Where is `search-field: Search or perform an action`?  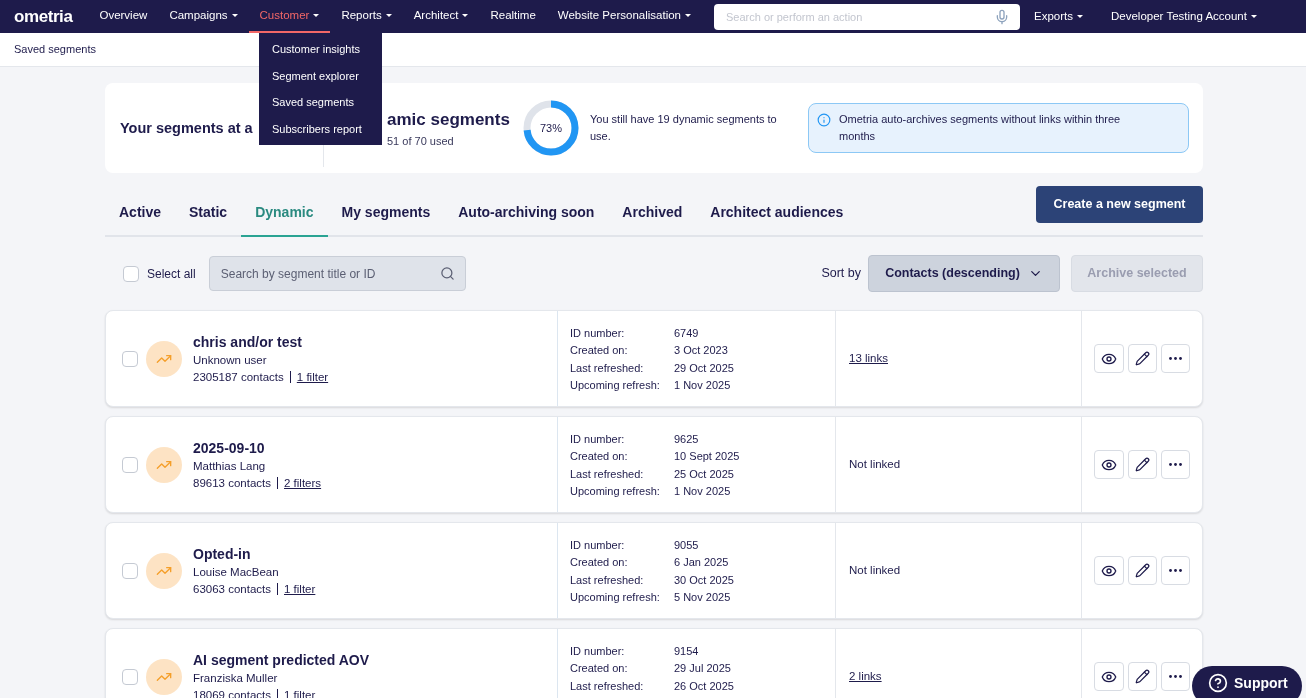
search-field: Search or perform an action is located at coordinates (867, 16).